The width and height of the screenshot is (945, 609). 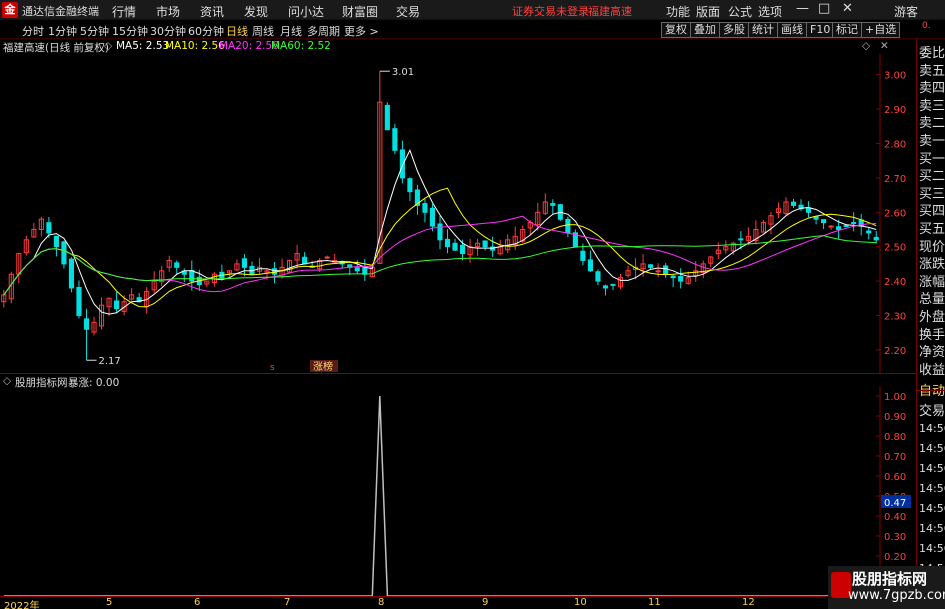 What do you see at coordinates (881, 30) in the screenshot?
I see `add-favorite-button: +自选` at bounding box center [881, 30].